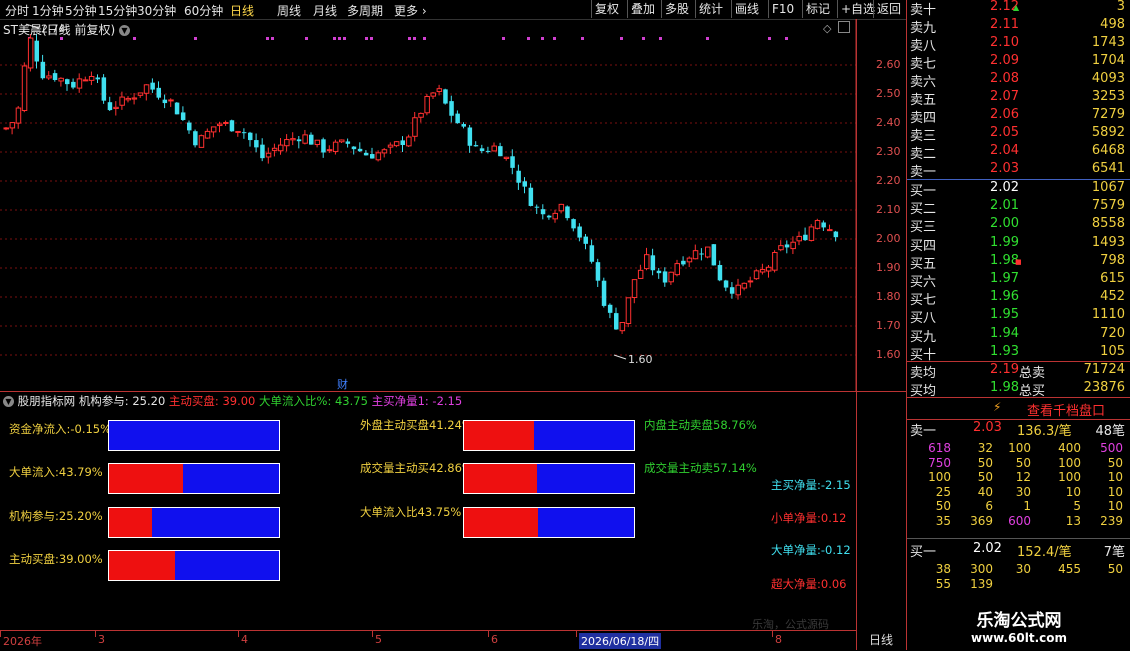 The height and width of the screenshot is (651, 1130). Describe the element at coordinates (857, 9) in the screenshot. I see `toolbar-button: +自选` at that location.